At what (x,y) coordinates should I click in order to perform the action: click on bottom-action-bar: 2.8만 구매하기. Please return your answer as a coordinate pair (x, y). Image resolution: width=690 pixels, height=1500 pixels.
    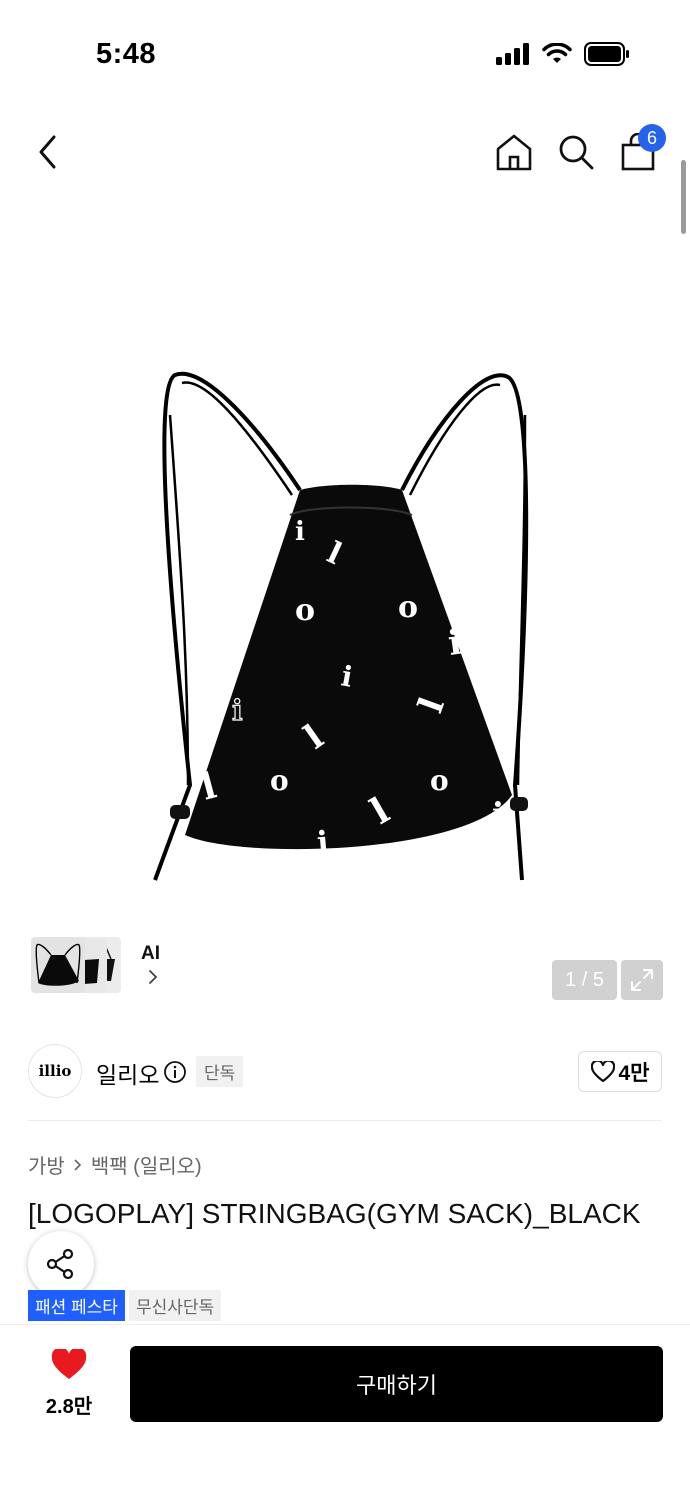
    Looking at the image, I should click on (345, 1412).